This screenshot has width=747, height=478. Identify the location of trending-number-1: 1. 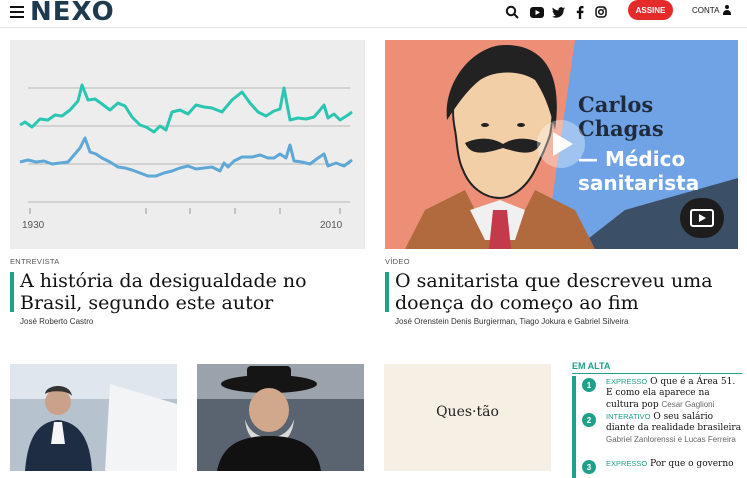
(589, 385).